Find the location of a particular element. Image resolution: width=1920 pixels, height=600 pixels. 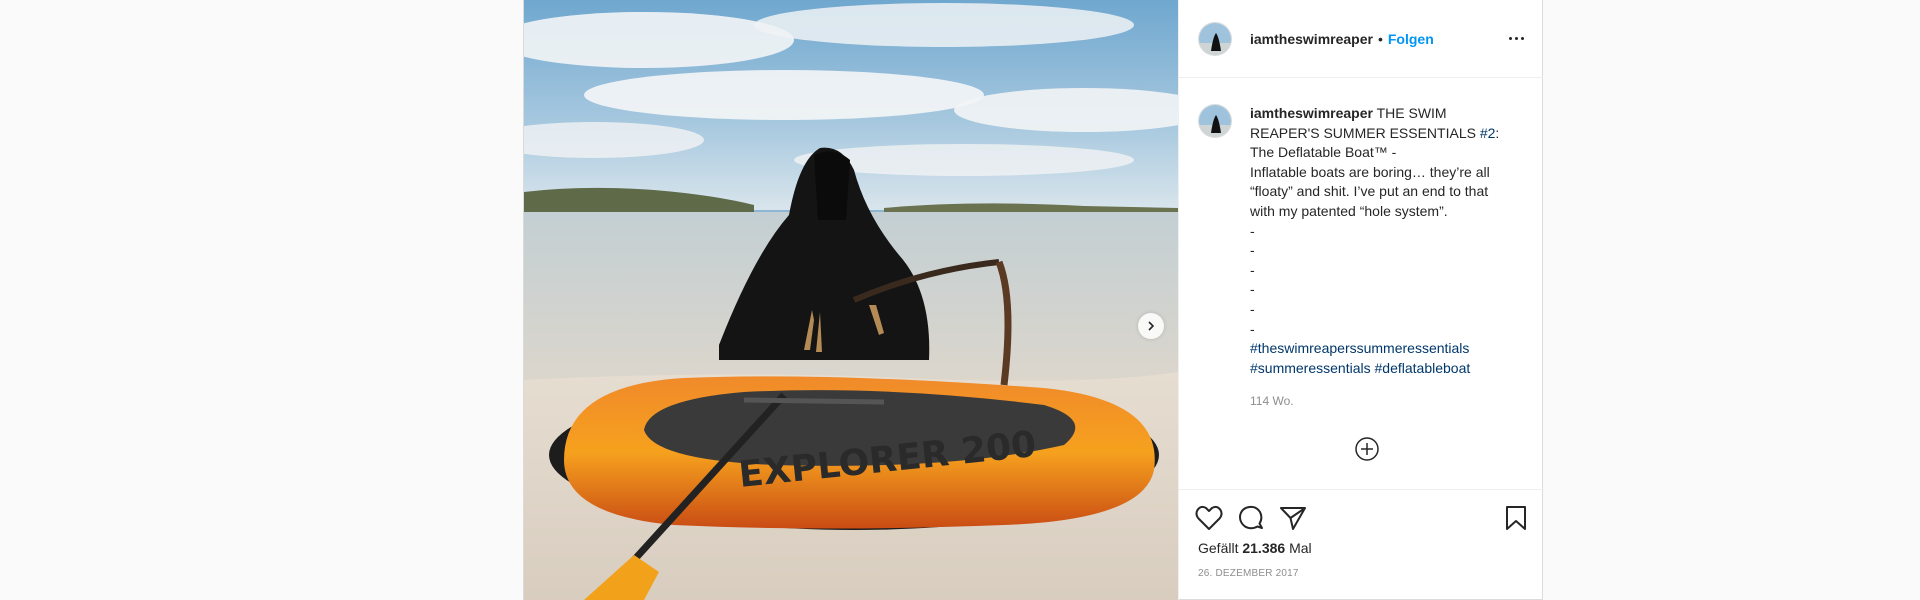

caption-username: iamtheswimreaper is located at coordinates (1311, 113).